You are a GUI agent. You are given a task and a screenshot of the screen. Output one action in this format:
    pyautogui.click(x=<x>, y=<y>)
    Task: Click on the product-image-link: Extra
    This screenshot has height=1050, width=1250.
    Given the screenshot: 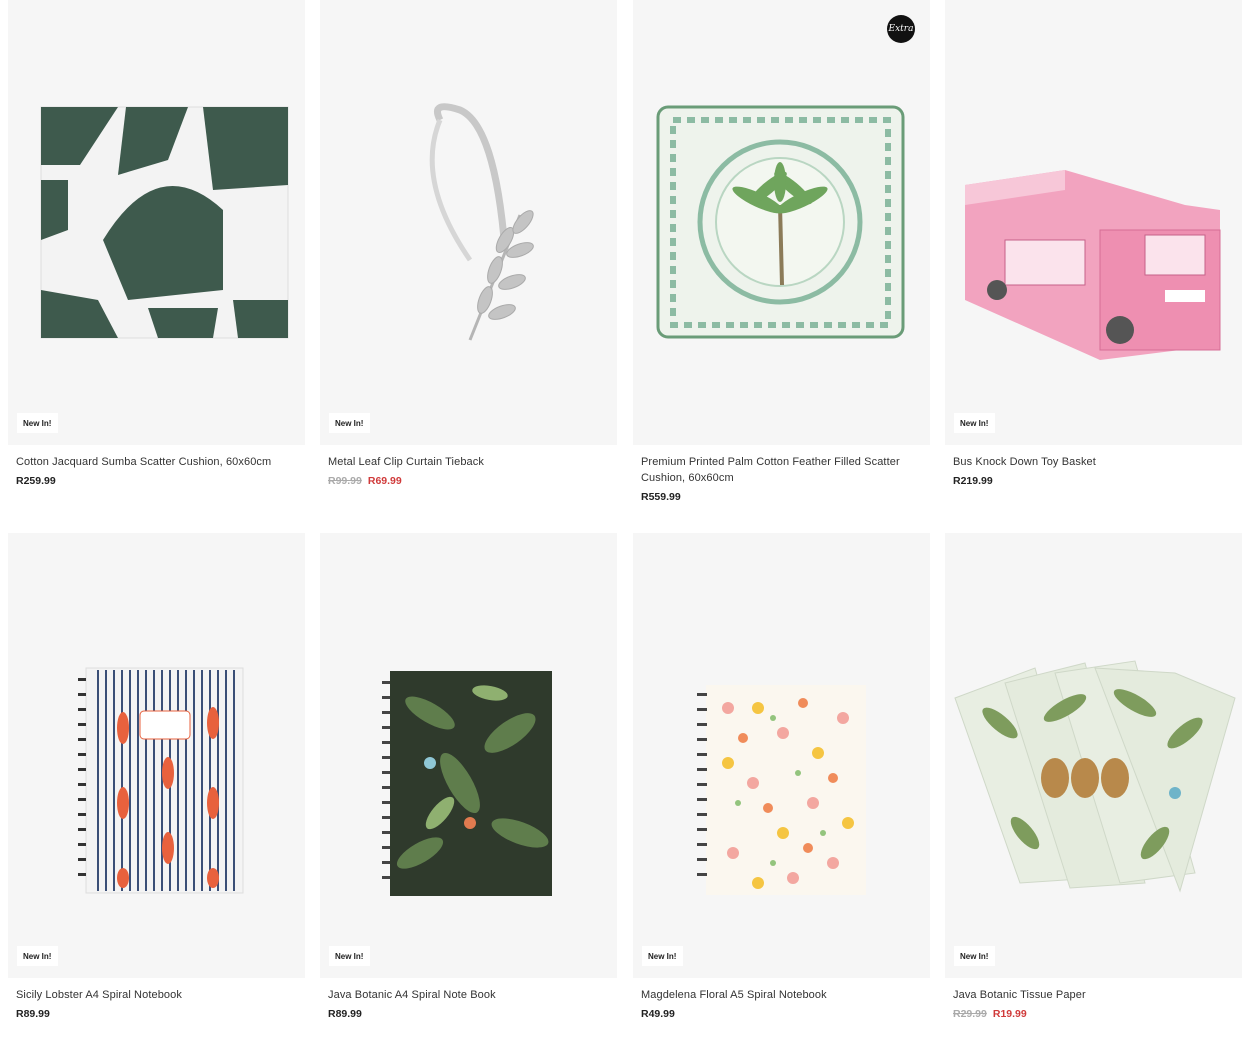 What is the action you would take?
    pyautogui.click(x=781, y=222)
    